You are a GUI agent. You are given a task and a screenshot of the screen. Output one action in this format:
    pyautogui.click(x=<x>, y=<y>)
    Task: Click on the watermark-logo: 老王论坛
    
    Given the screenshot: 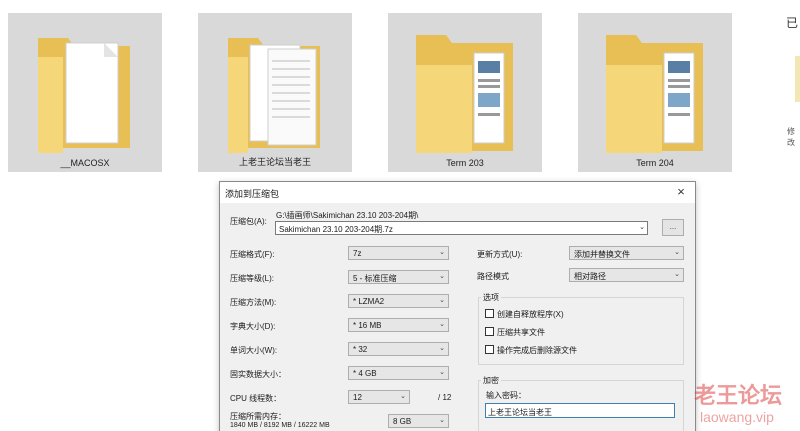 What is the action you would take?
    pyautogui.click(x=738, y=395)
    